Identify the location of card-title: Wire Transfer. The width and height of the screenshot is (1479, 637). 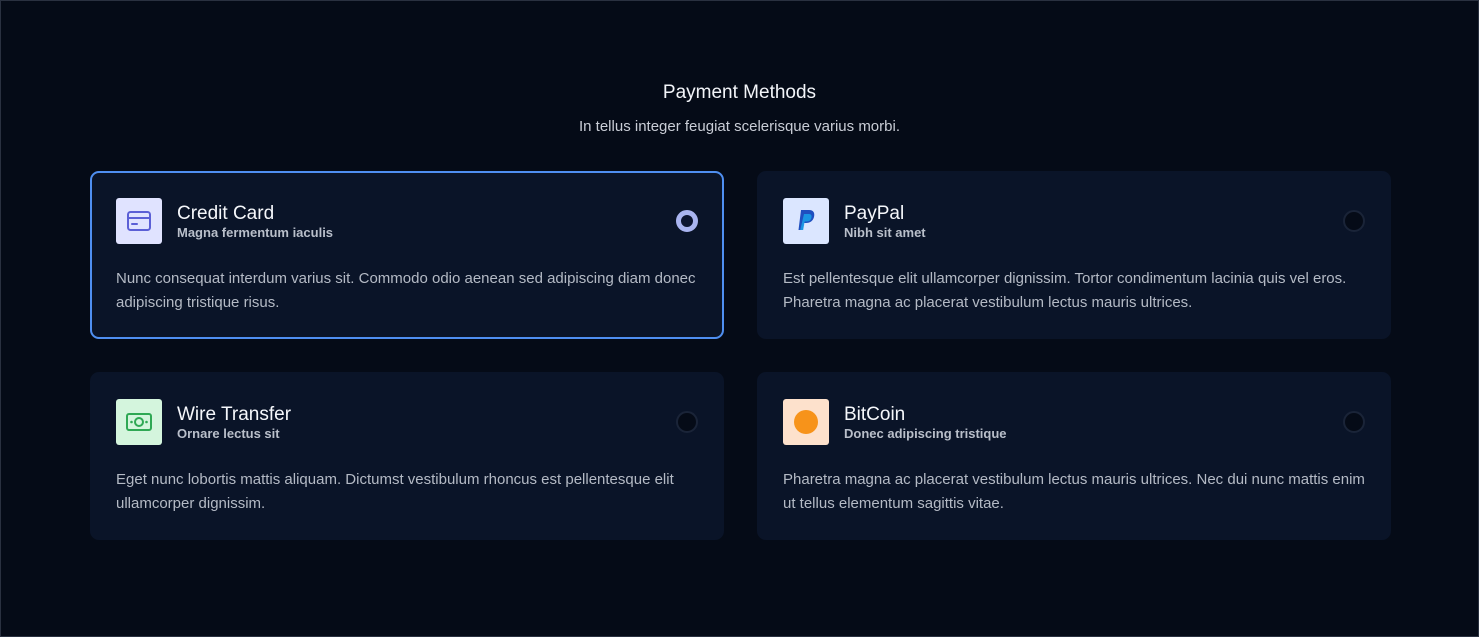
(234, 414).